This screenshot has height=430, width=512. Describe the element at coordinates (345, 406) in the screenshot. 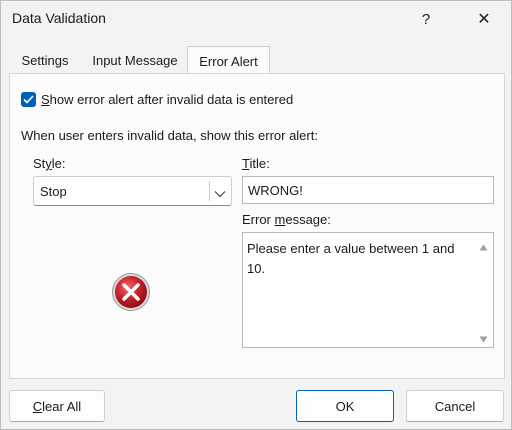

I see `ok-button: OK` at that location.